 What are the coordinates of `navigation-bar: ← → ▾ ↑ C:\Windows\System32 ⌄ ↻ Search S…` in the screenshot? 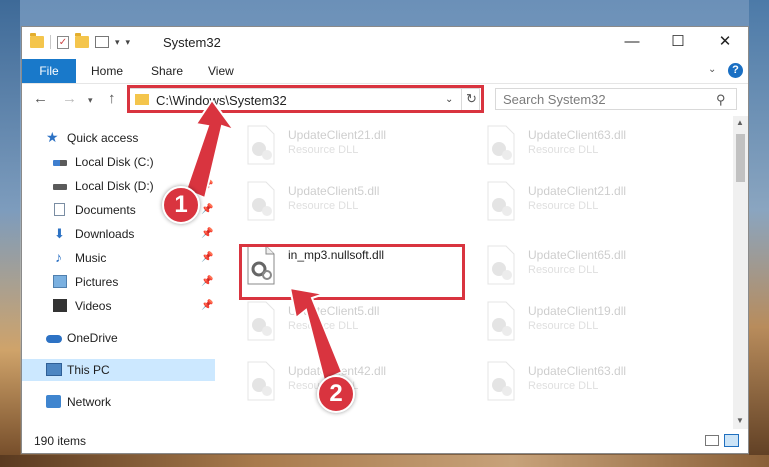 It's located at (385, 100).